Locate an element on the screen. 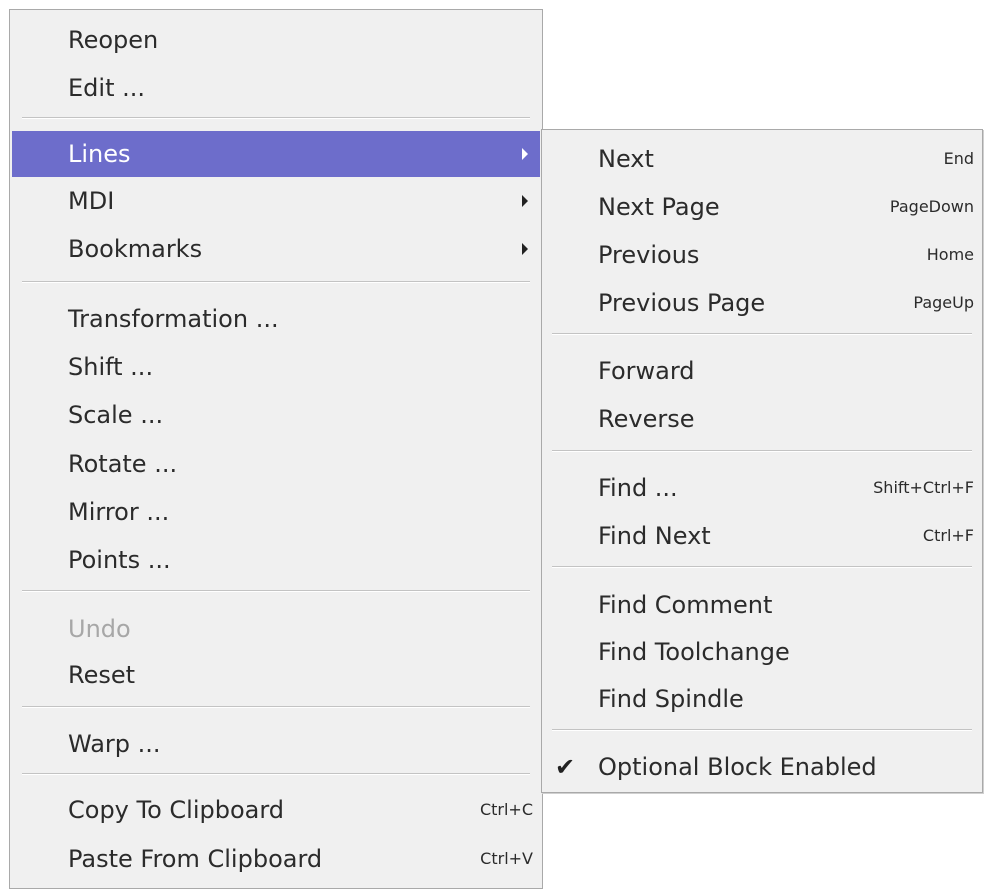 The image size is (985, 889). submenu-item-find: Find ... Shift+Ctrl+F is located at coordinates (762, 488).